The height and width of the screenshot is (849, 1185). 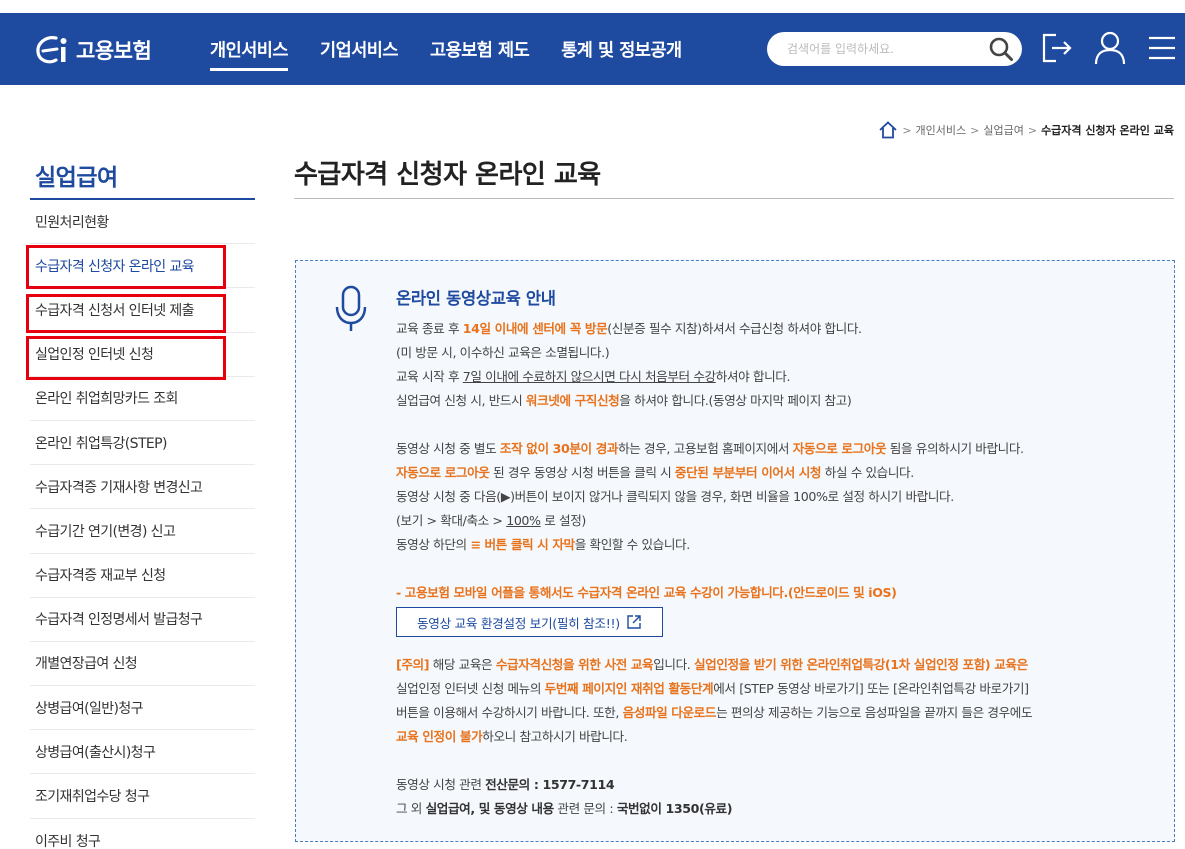 What do you see at coordinates (413, 664) in the screenshot?
I see `notice-label: [주의]` at bounding box center [413, 664].